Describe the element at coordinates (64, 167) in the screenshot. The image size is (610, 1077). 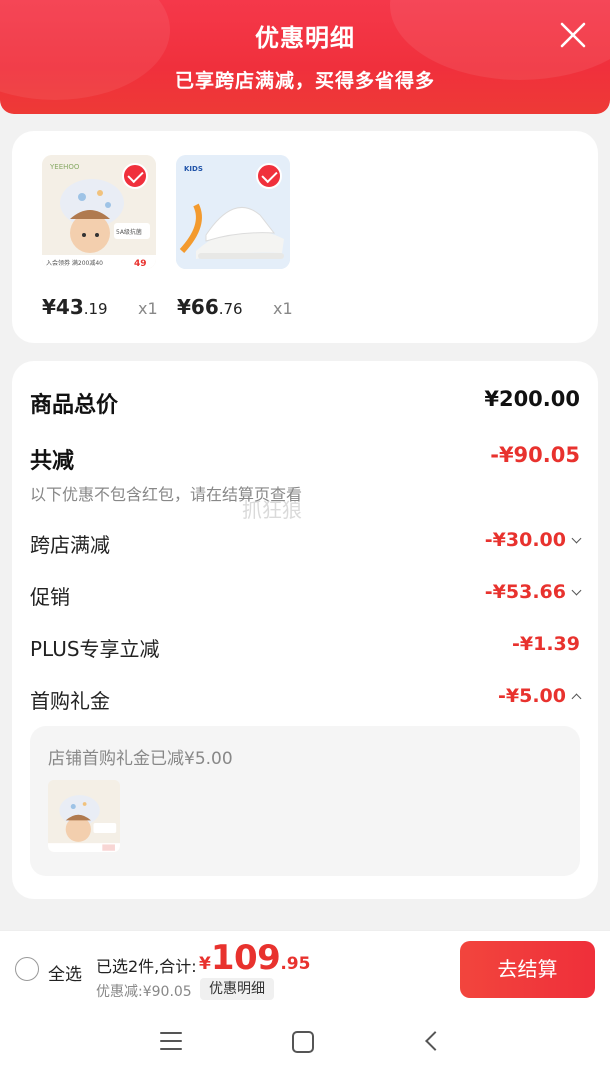
I see `product-brand: YEEHOO` at that location.